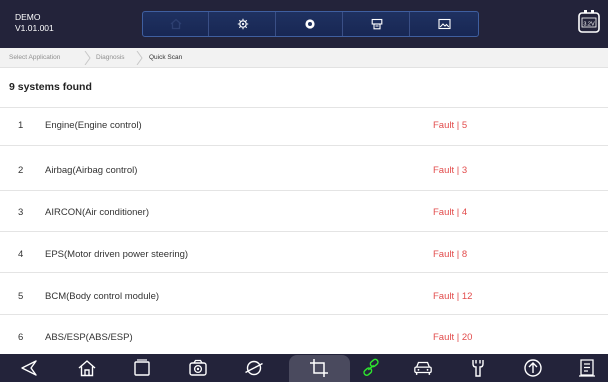 The height and width of the screenshot is (382, 608). Describe the element at coordinates (110, 57) in the screenshot. I see `breadcrumb-diagnosis: Diagnosis` at that location.